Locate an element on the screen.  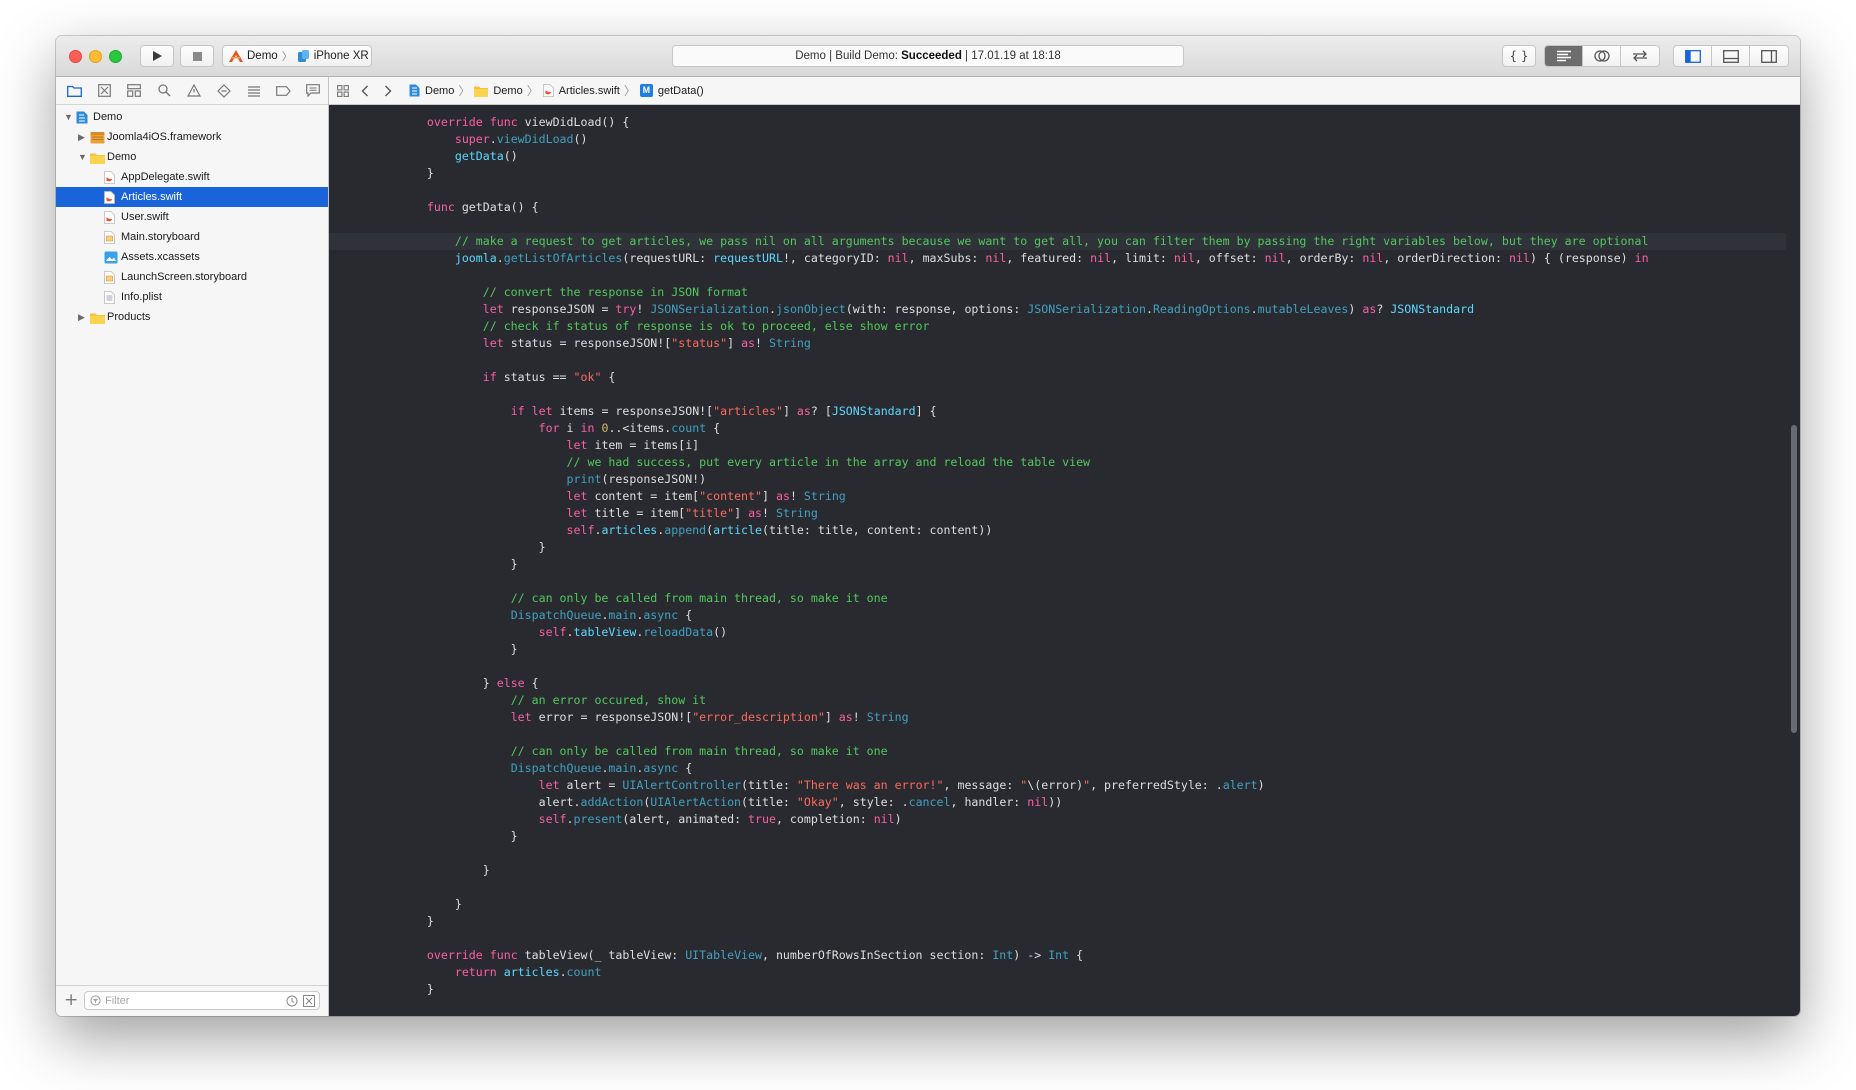
close-window-button is located at coordinates (75, 56).